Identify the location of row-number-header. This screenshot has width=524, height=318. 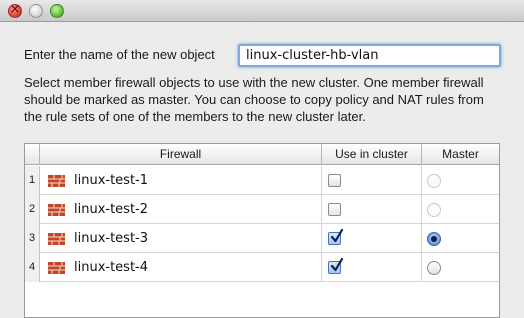
(32, 154).